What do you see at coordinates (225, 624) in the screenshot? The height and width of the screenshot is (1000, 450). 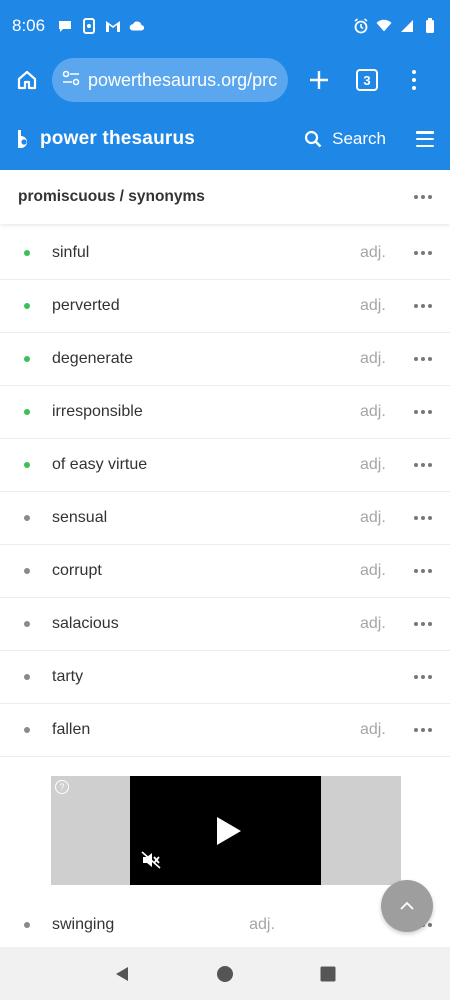 I see `synonym-row: salacious adj.` at bounding box center [225, 624].